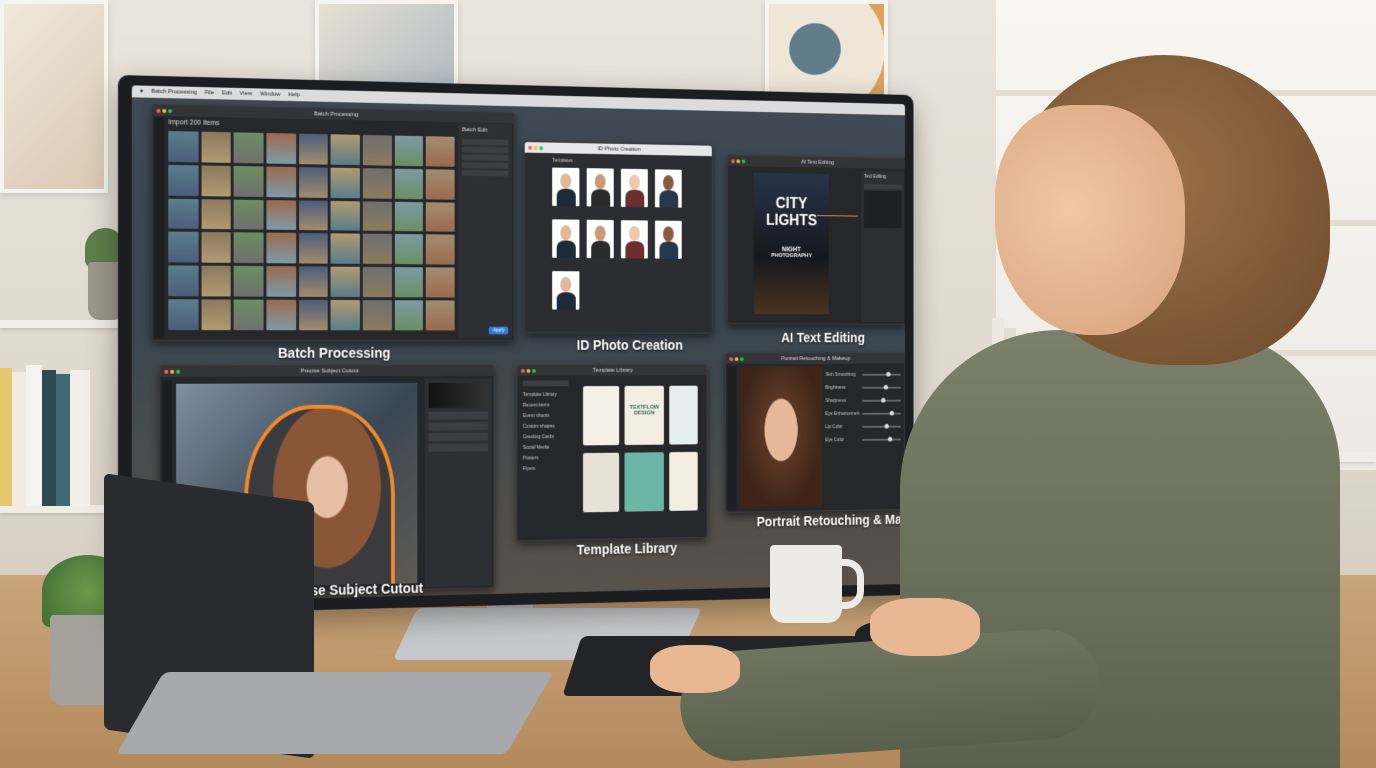  I want to click on menu-item-help: Help, so click(294, 95).